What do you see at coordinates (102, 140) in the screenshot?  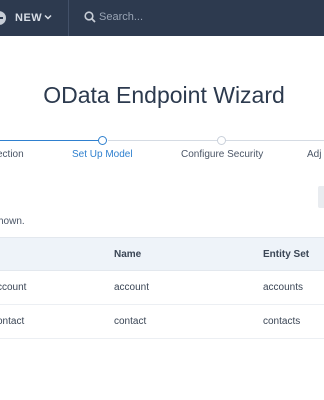 I see `wizard-step-dot-active` at bounding box center [102, 140].